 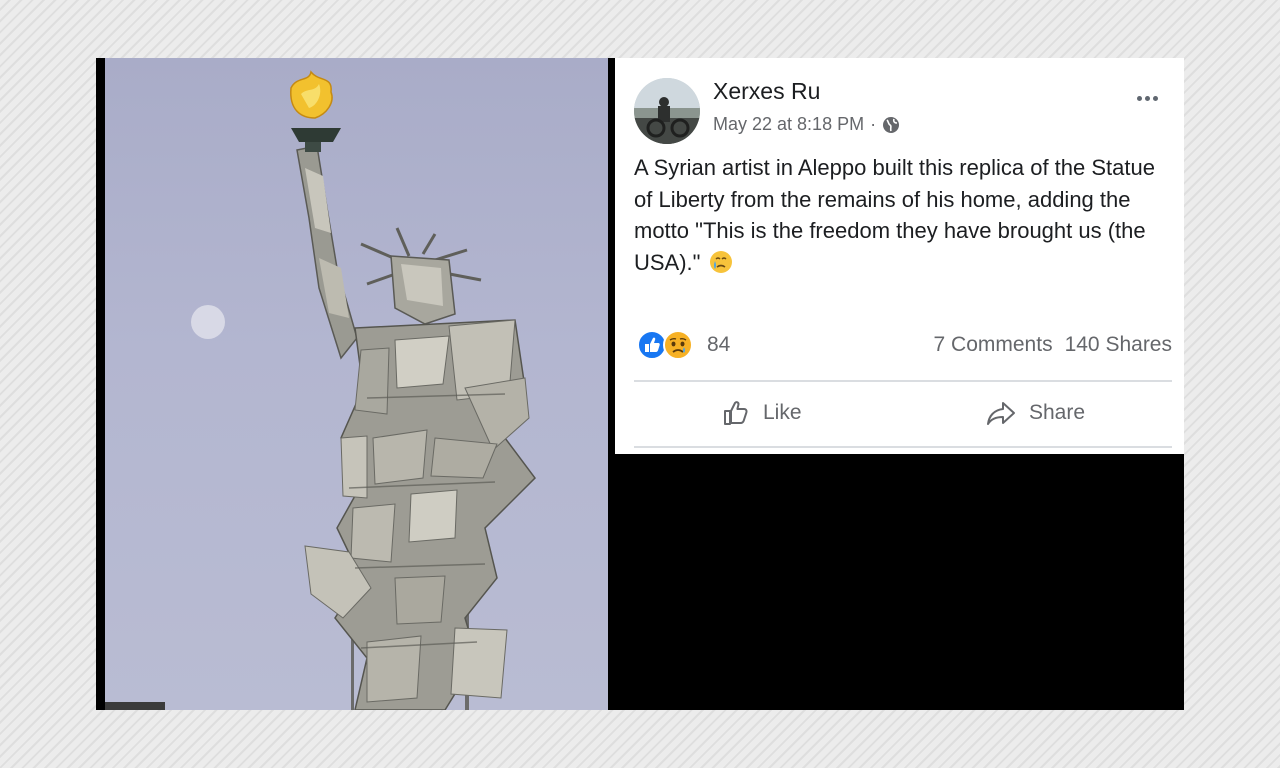 What do you see at coordinates (899, 582) in the screenshot?
I see `empty-black-area` at bounding box center [899, 582].